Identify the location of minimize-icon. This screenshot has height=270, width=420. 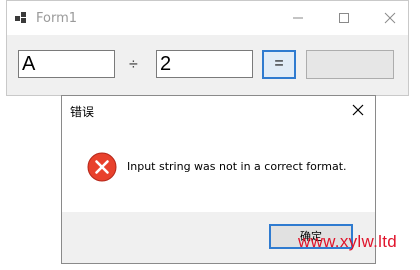
(298, 18).